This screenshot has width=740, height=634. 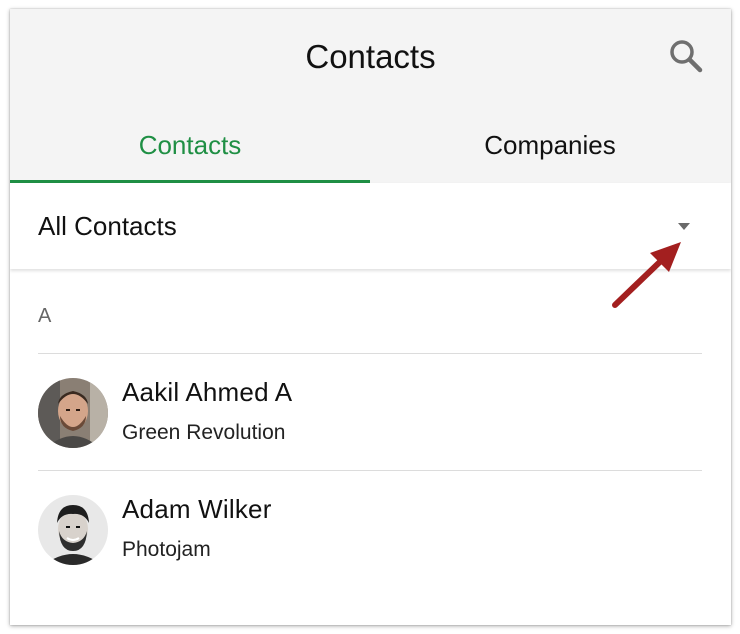 I want to click on contact-name: Adam Wilker, so click(x=197, y=509).